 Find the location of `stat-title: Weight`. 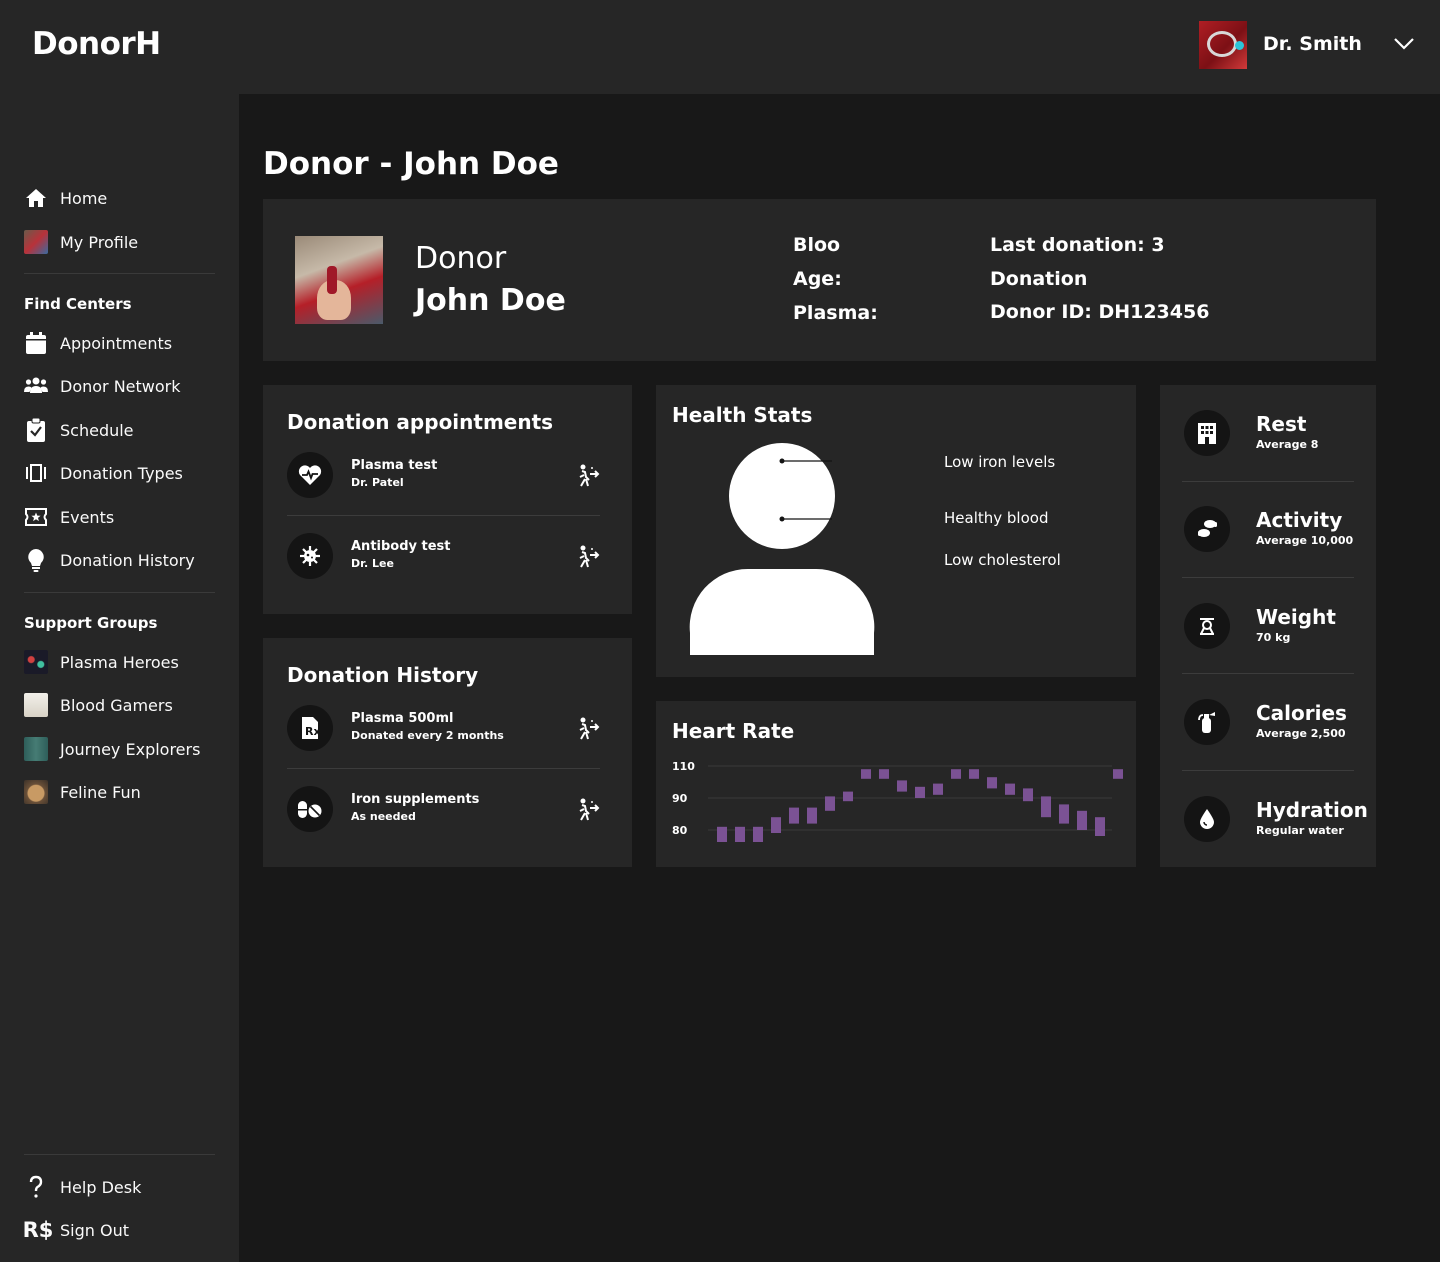

stat-title: Weight is located at coordinates (1296, 617).